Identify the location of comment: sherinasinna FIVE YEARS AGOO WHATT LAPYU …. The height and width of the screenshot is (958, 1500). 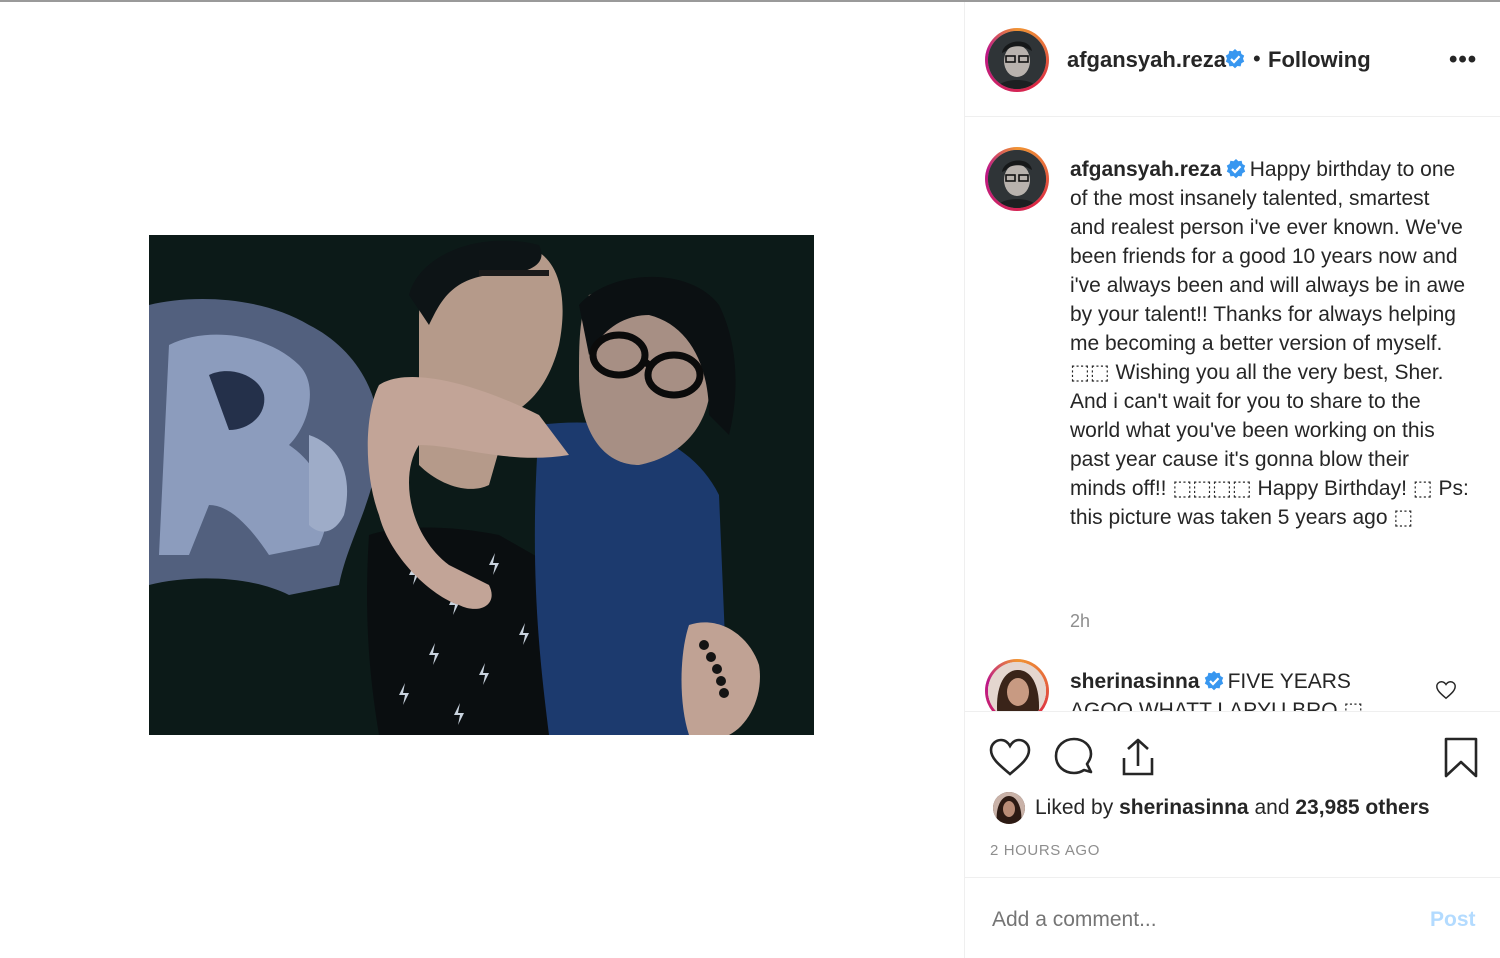
(1235, 689).